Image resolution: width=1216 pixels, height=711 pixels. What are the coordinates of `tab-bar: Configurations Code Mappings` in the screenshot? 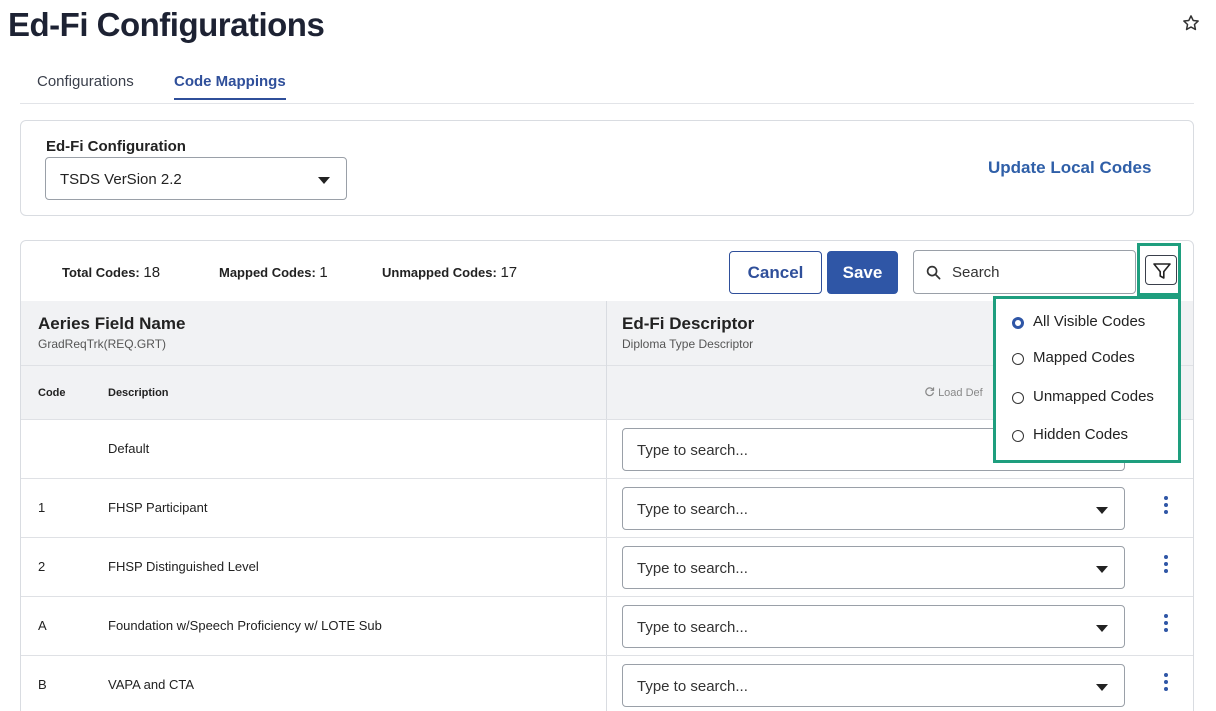 It's located at (607, 87).